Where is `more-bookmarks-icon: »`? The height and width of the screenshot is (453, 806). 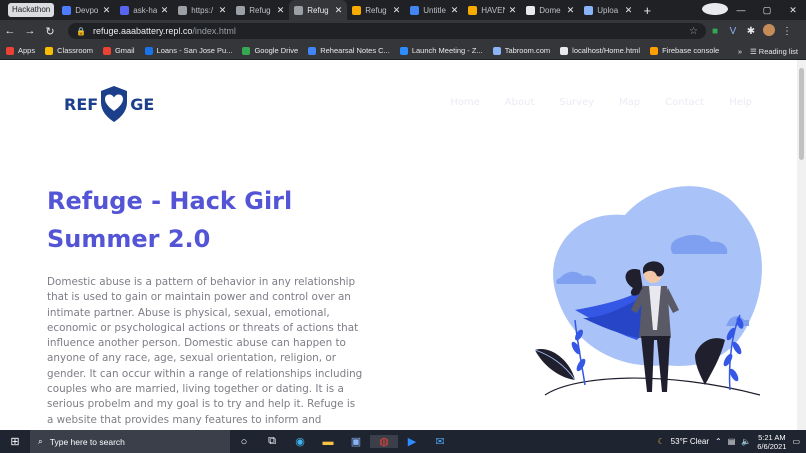
more-bookmarks-icon: » is located at coordinates (740, 51).